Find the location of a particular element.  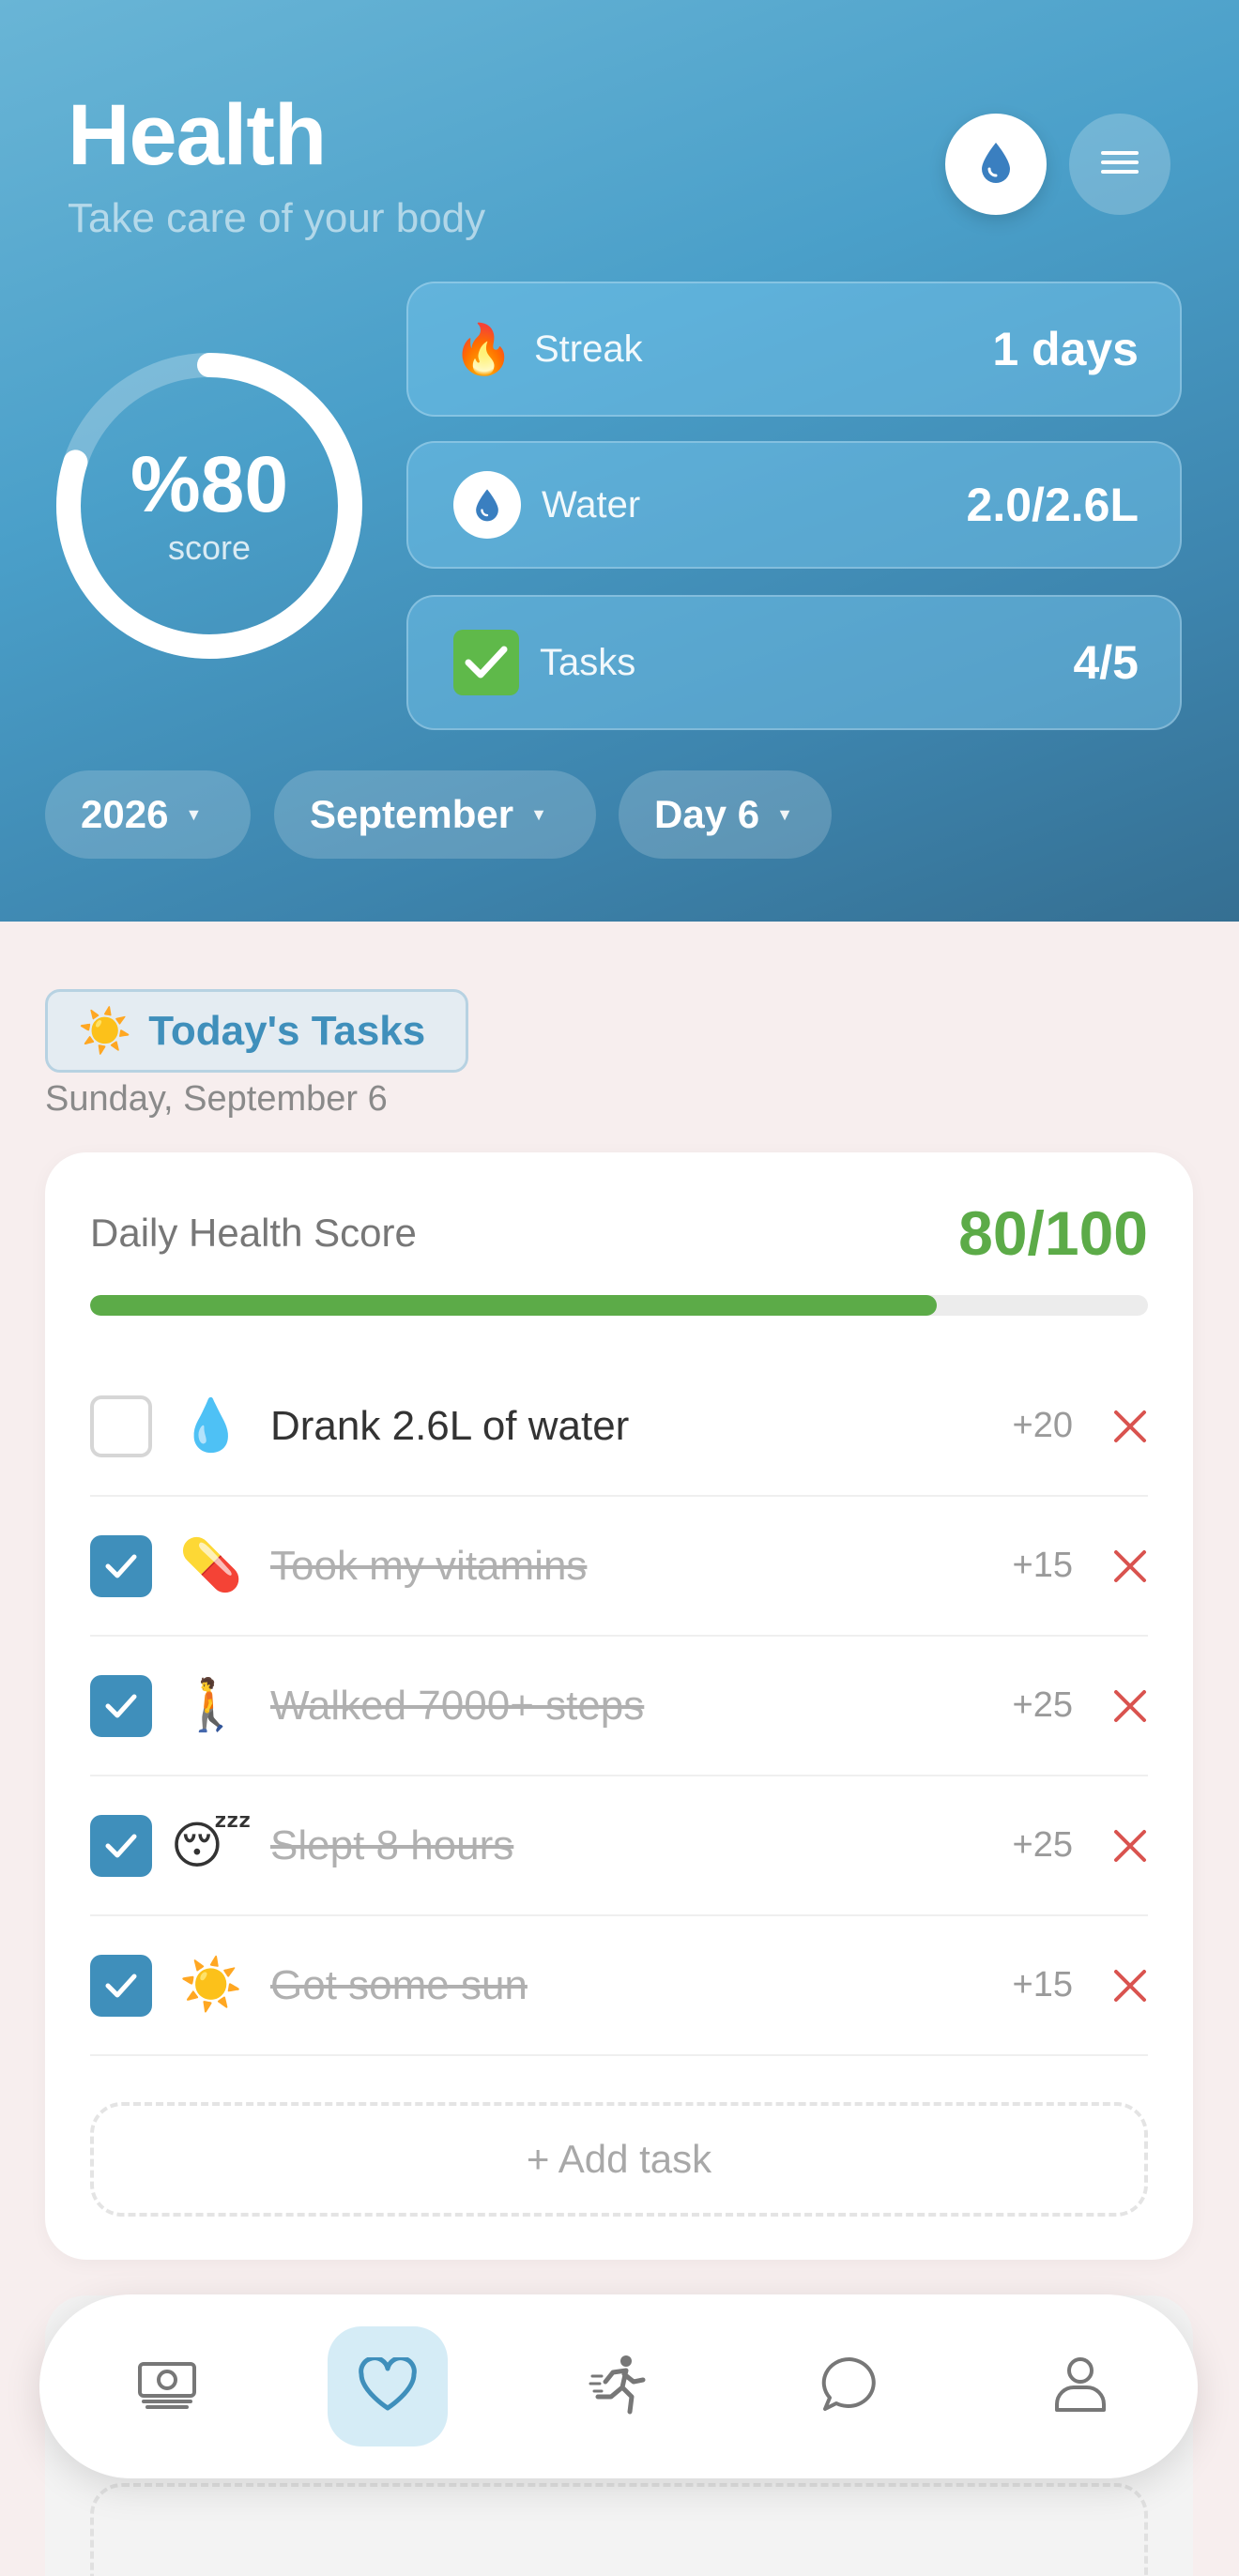

nav-health is located at coordinates (388, 2386).